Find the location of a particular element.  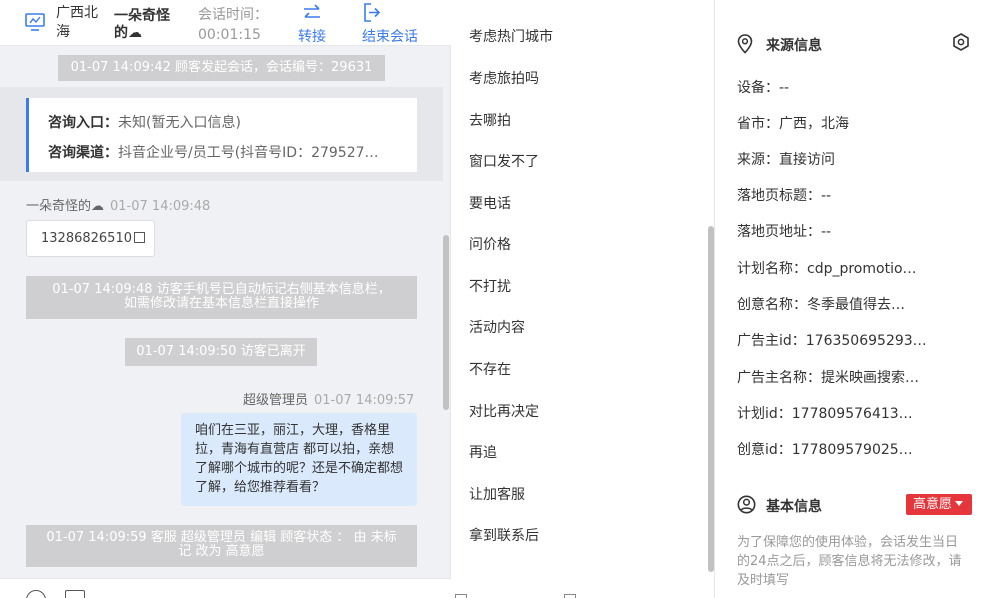

intent-dropdown: 高意愿 is located at coordinates (939, 504).